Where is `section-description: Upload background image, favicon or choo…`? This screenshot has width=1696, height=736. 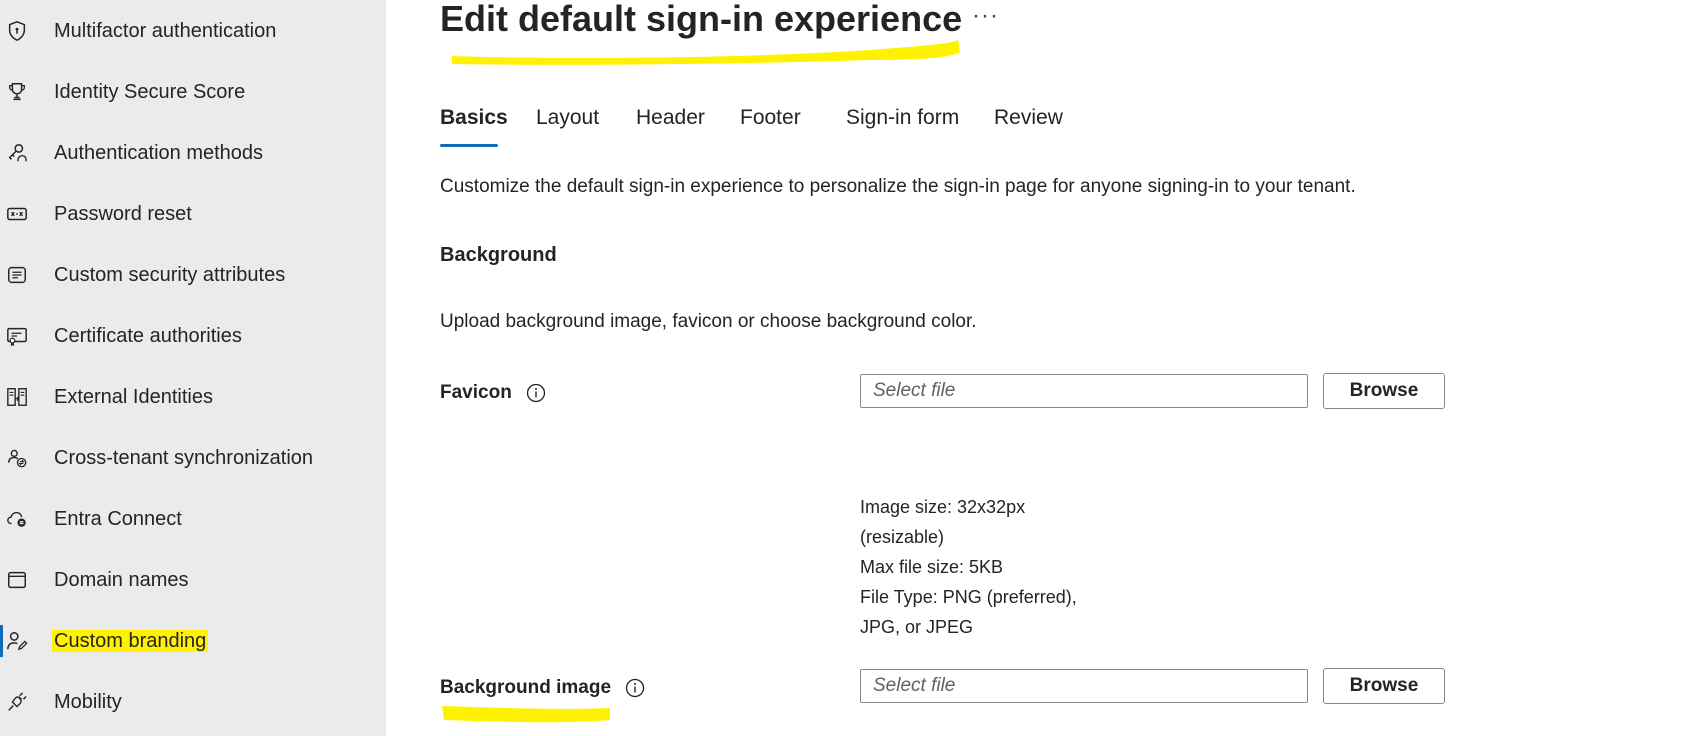 section-description: Upload background image, favicon or choo… is located at coordinates (708, 321).